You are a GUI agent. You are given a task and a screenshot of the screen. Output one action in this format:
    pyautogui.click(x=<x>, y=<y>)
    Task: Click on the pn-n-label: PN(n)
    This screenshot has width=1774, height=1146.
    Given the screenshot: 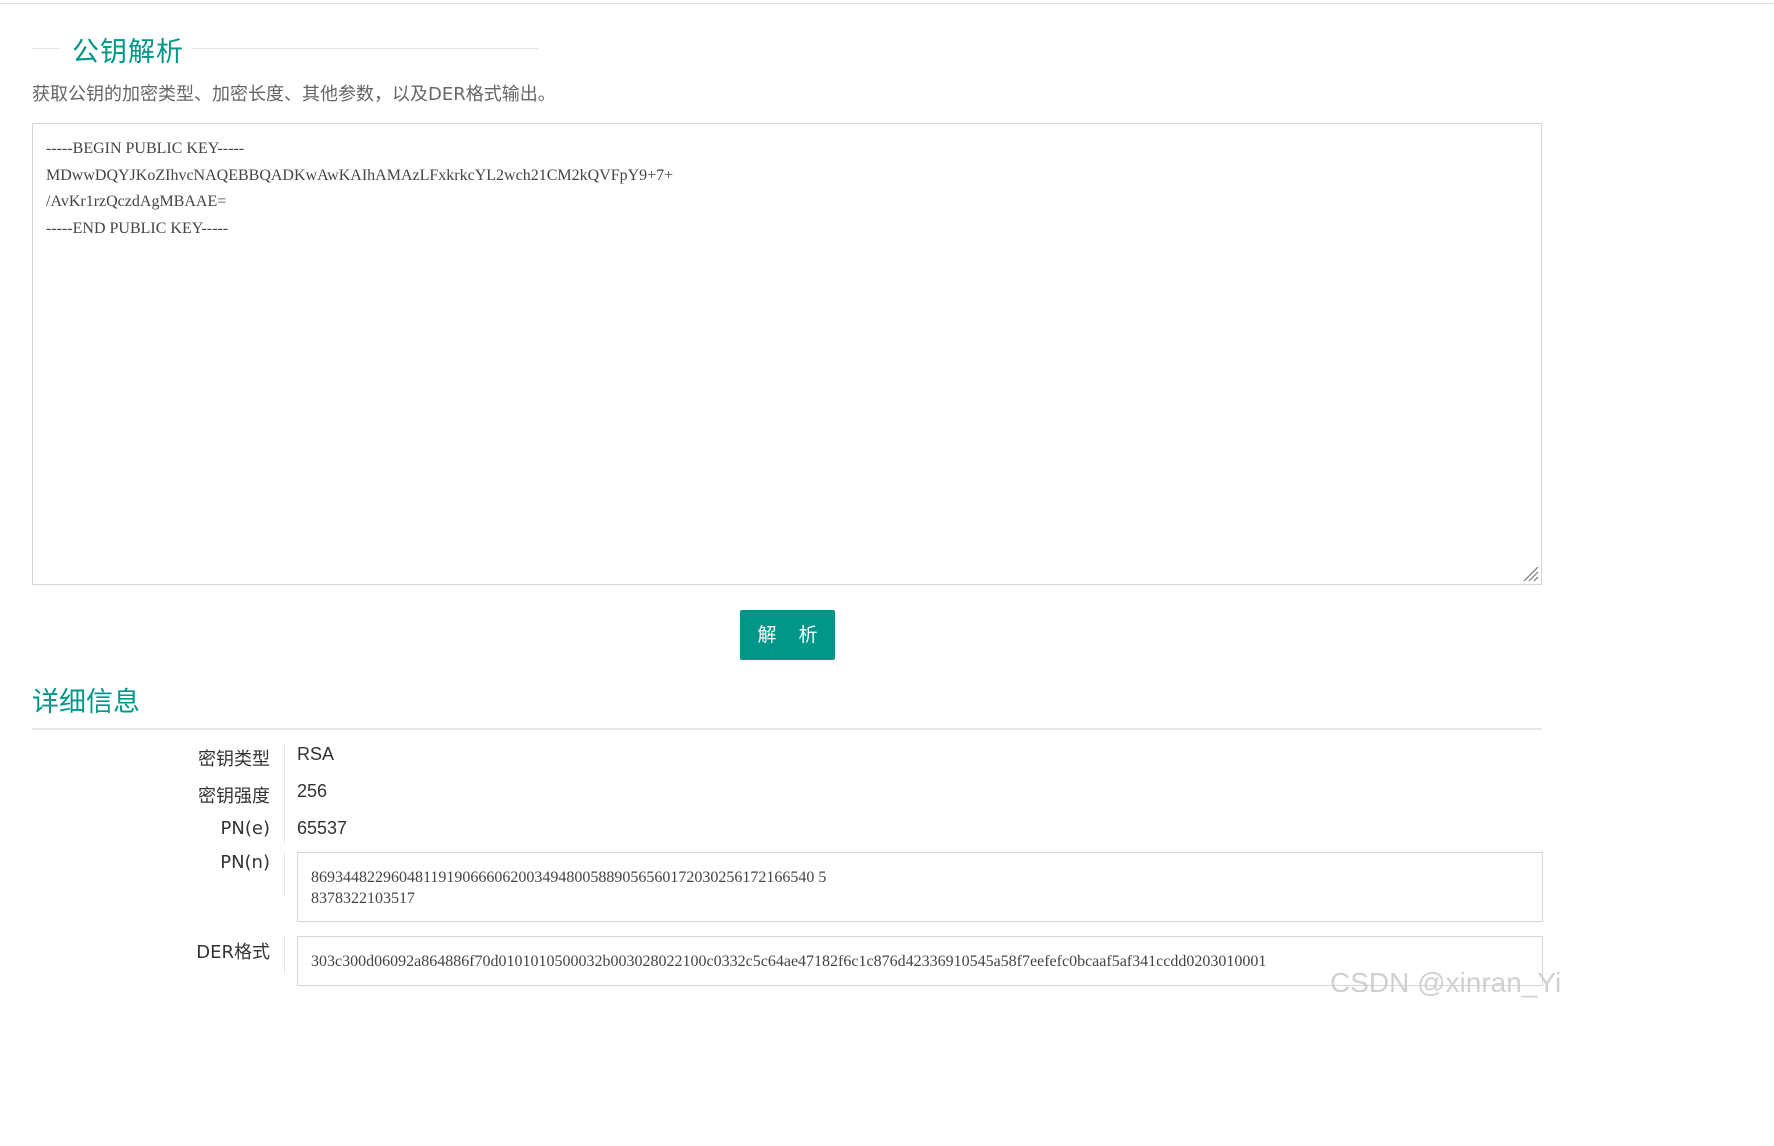 What is the action you would take?
    pyautogui.click(x=245, y=862)
    